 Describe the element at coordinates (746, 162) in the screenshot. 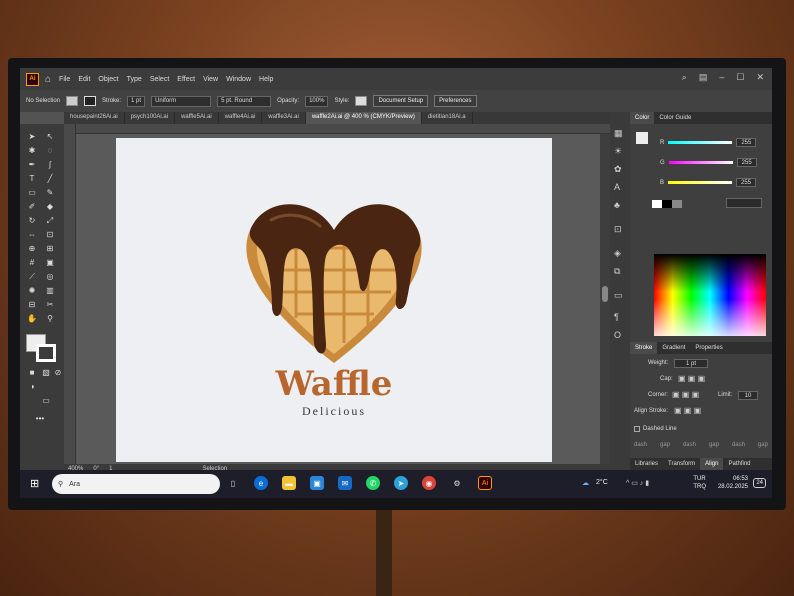

I see `g-value-field: 255` at that location.